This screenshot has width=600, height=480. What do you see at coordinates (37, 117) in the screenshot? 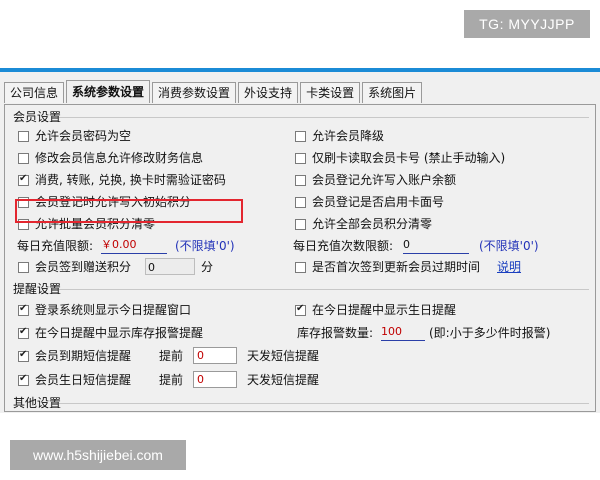
I see `member-section-title: 会员设置` at bounding box center [37, 117].